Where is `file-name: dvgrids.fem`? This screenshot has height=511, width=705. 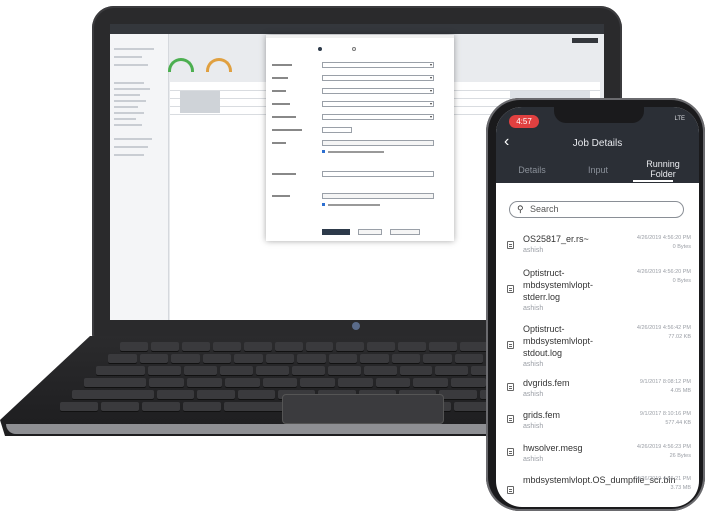 file-name: dvgrids.fem is located at coordinates (546, 383).